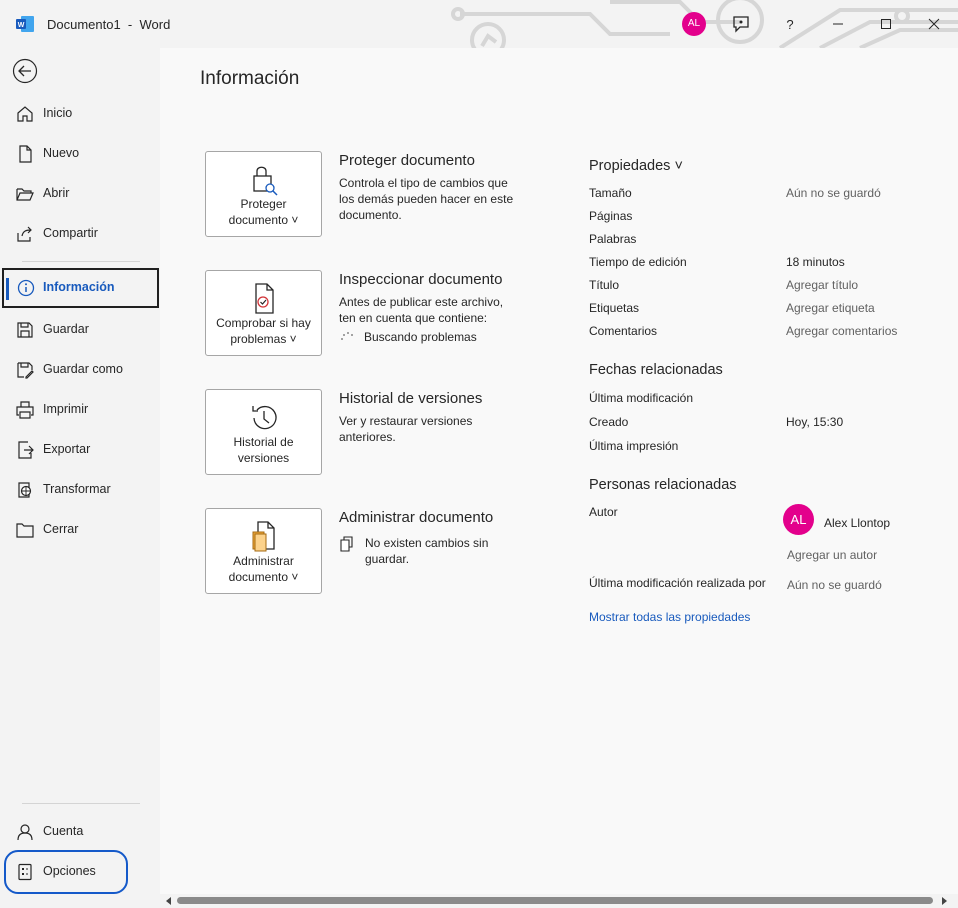  What do you see at coordinates (604, 285) in the screenshot?
I see `prop-label: Título` at bounding box center [604, 285].